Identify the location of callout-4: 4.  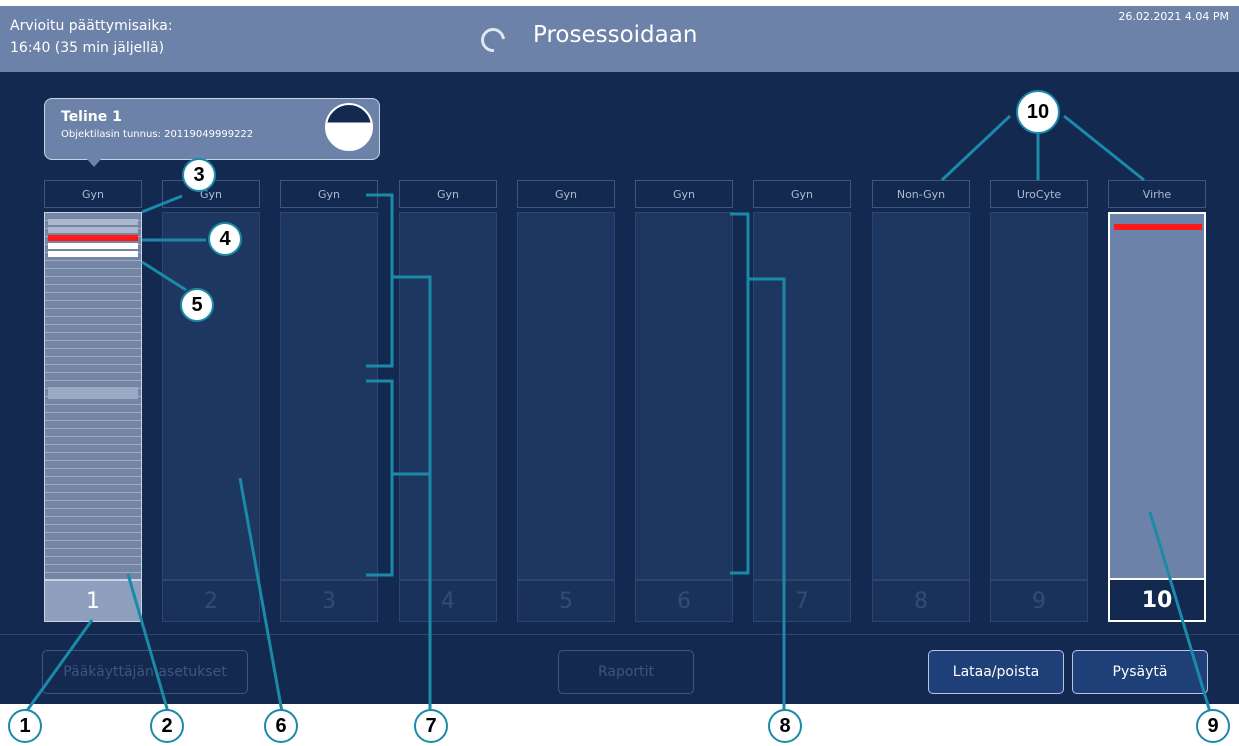
(225, 239).